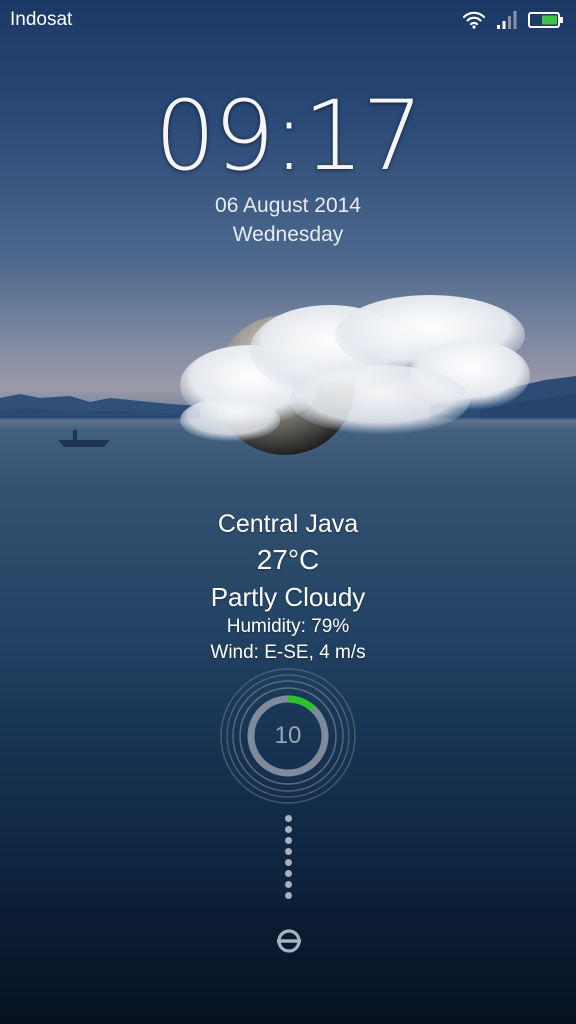 Image resolution: width=576 pixels, height=1024 pixels. What do you see at coordinates (545, 20) in the screenshot?
I see `battery-icon` at bounding box center [545, 20].